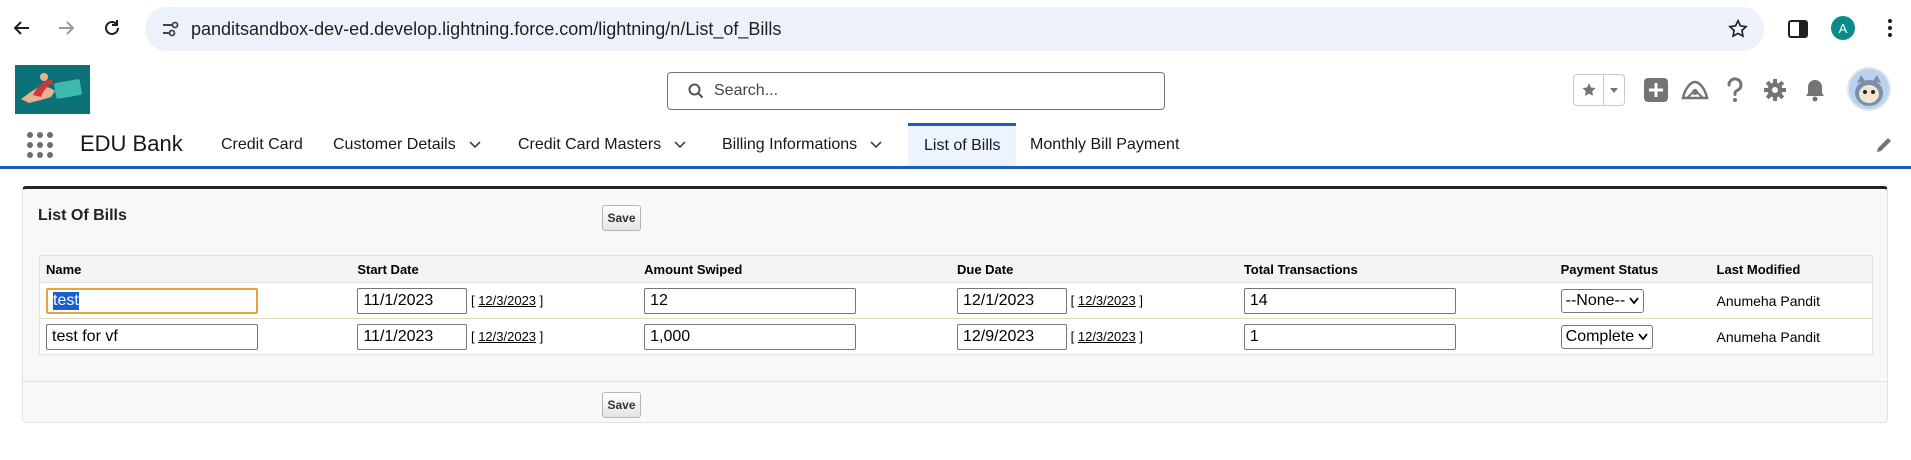 Image resolution: width=1911 pixels, height=460 pixels. I want to click on star-icon, so click(1589, 89).